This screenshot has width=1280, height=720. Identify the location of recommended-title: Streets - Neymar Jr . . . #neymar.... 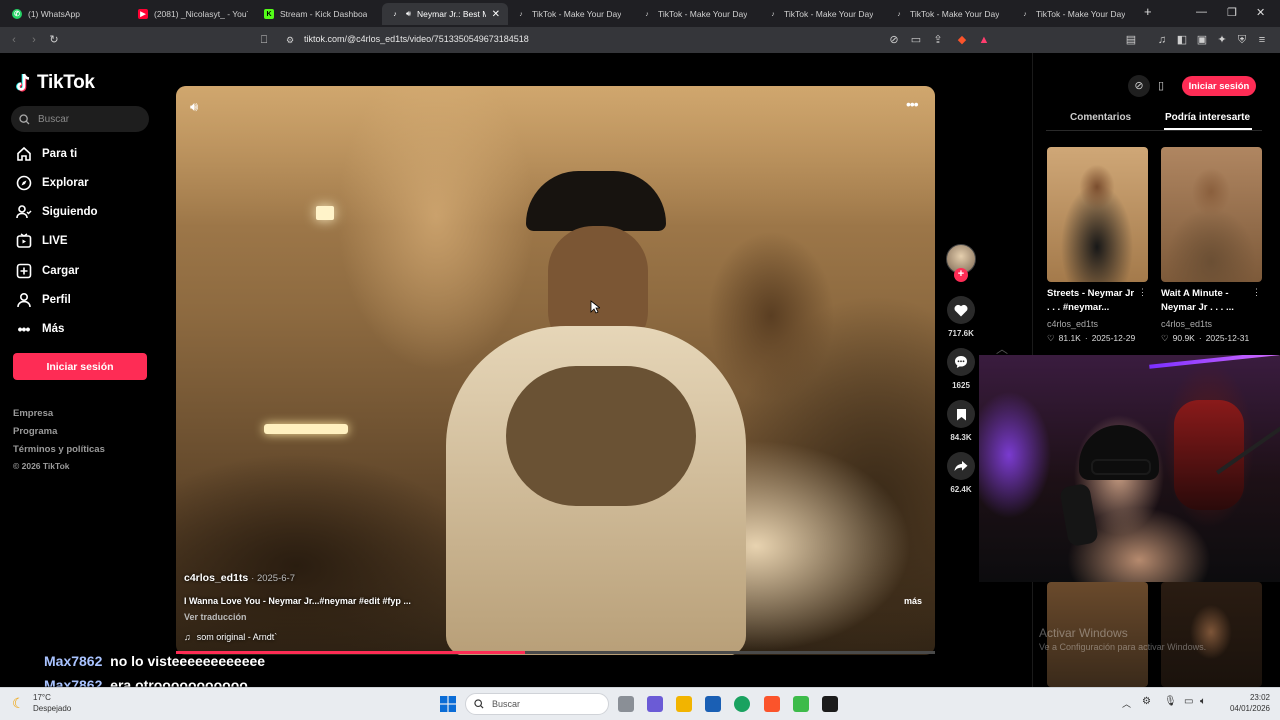
(1093, 301).